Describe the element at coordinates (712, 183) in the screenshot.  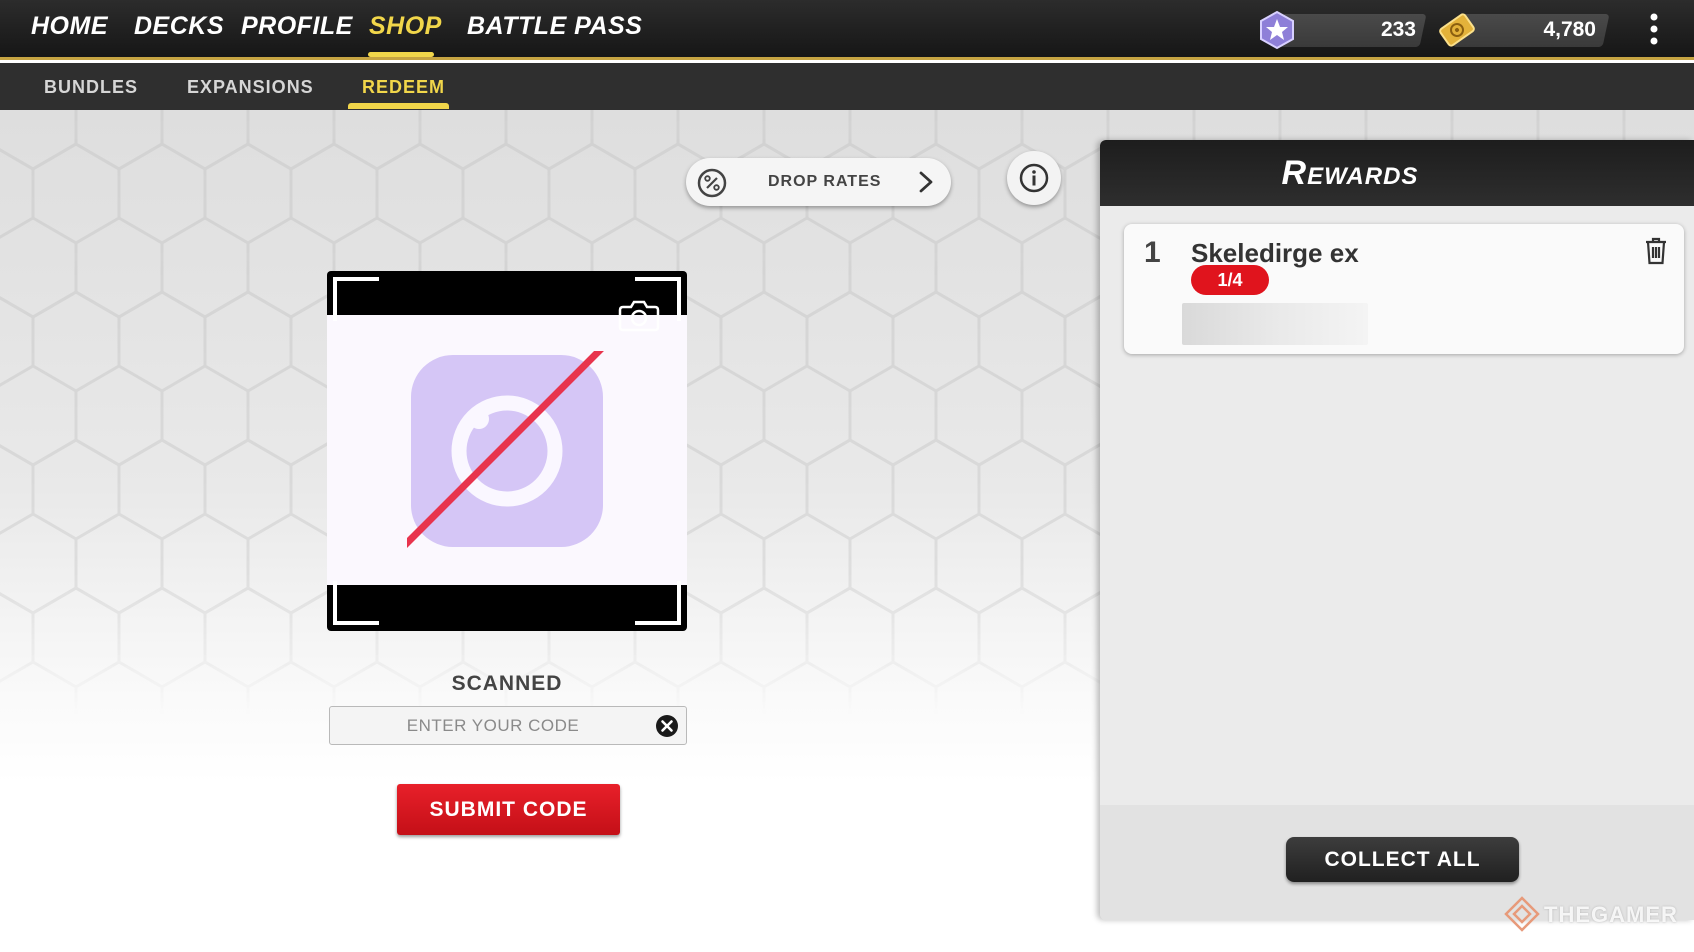
I see `percent-icon` at that location.